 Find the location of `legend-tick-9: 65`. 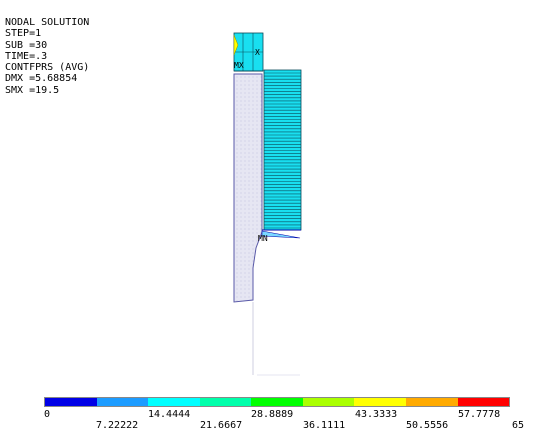

legend-tick-9: 65 is located at coordinates (518, 425).